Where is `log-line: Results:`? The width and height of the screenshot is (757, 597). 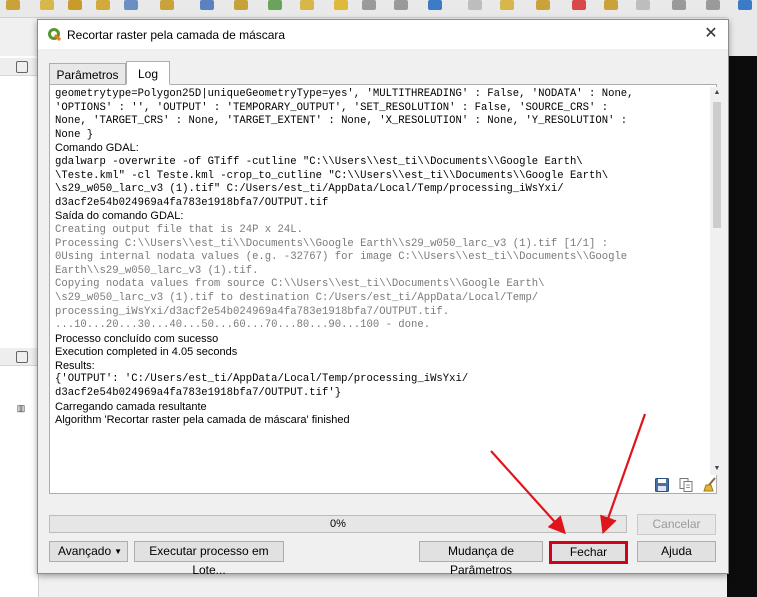 log-line: Results: is located at coordinates (75, 365).